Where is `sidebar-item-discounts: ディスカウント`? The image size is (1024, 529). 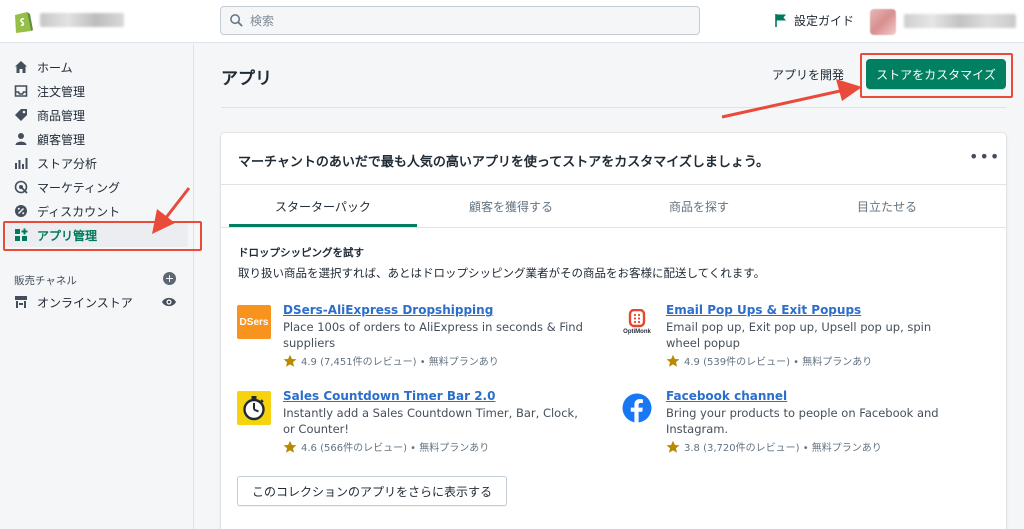 sidebar-item-discounts: ディスカウント is located at coordinates (97, 211).